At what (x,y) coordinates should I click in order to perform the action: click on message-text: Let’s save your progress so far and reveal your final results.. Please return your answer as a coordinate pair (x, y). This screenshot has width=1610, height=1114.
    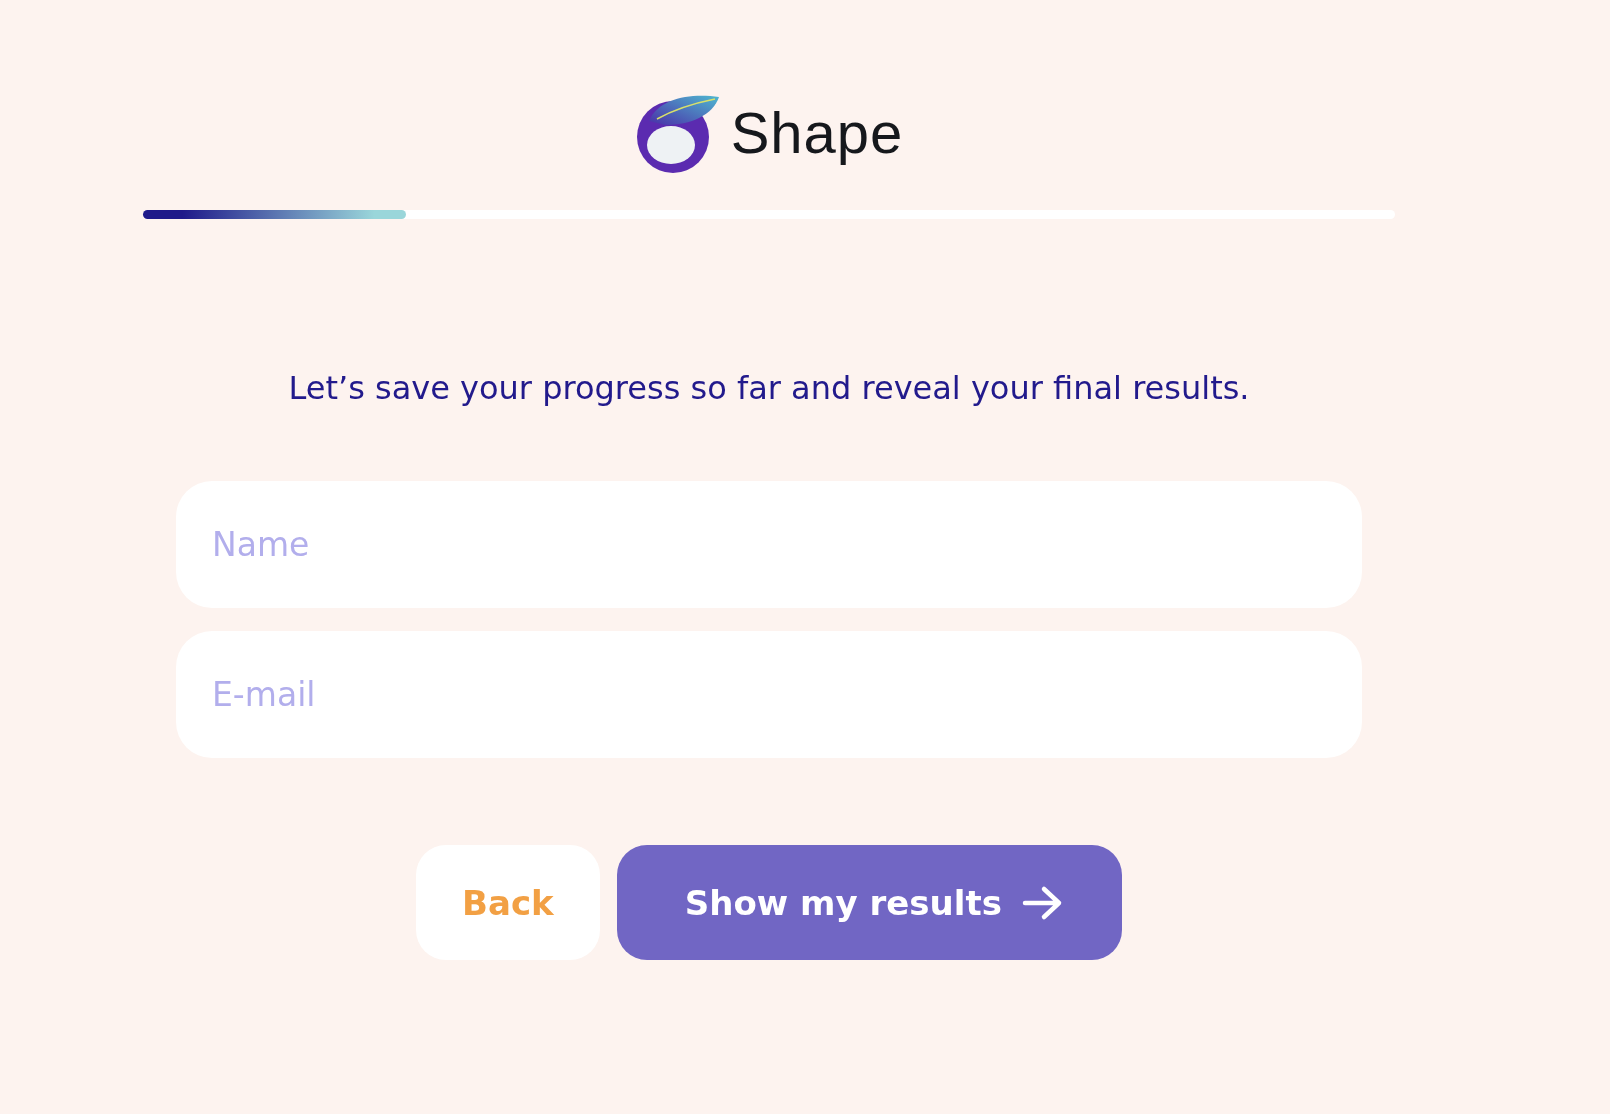
    Looking at the image, I should click on (769, 388).